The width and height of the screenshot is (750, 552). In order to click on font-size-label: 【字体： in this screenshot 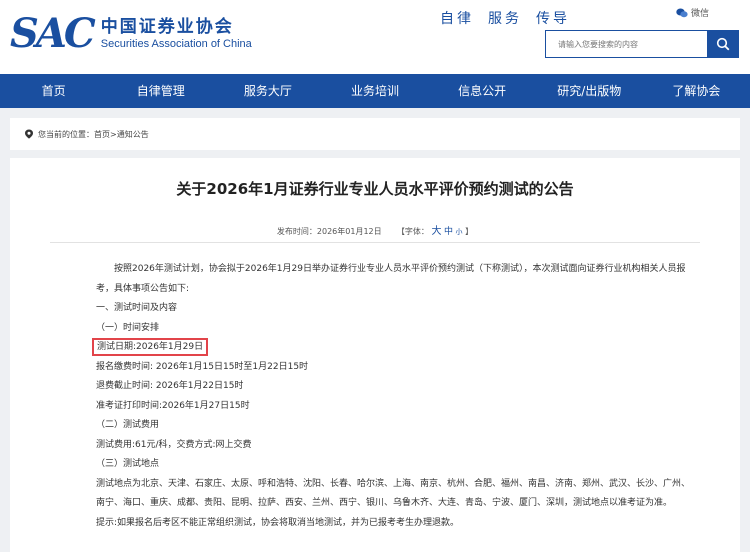, I will do `click(412, 231)`.